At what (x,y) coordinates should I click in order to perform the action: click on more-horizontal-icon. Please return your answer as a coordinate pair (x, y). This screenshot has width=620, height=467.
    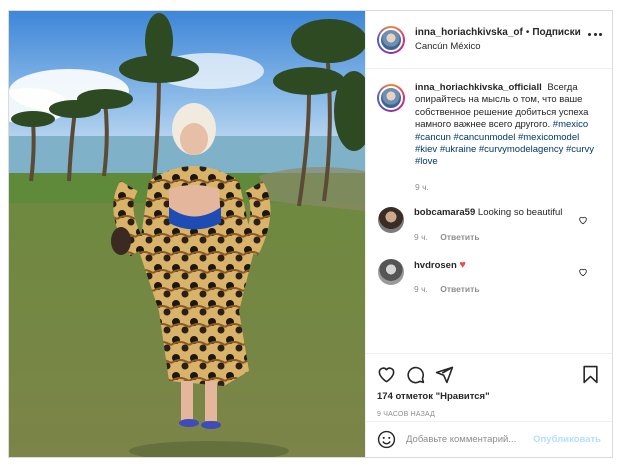
    Looking at the image, I should click on (595, 35).